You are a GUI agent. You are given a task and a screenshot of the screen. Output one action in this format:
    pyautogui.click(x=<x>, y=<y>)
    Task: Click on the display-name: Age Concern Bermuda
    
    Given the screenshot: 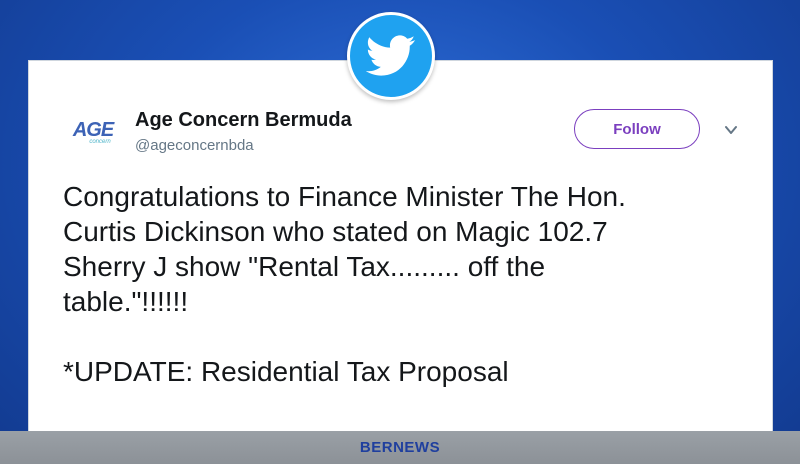 What is the action you would take?
    pyautogui.click(x=243, y=120)
    